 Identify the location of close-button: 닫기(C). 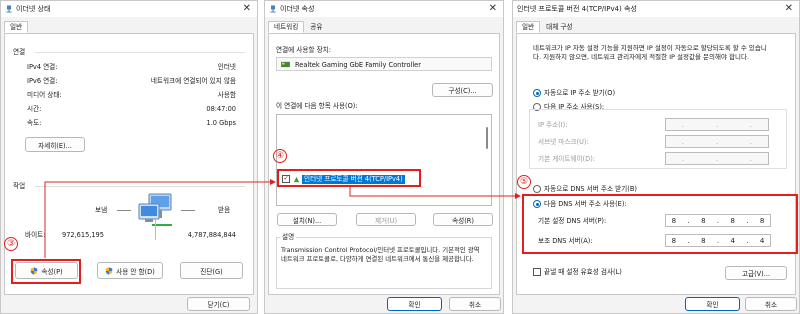
(218, 304).